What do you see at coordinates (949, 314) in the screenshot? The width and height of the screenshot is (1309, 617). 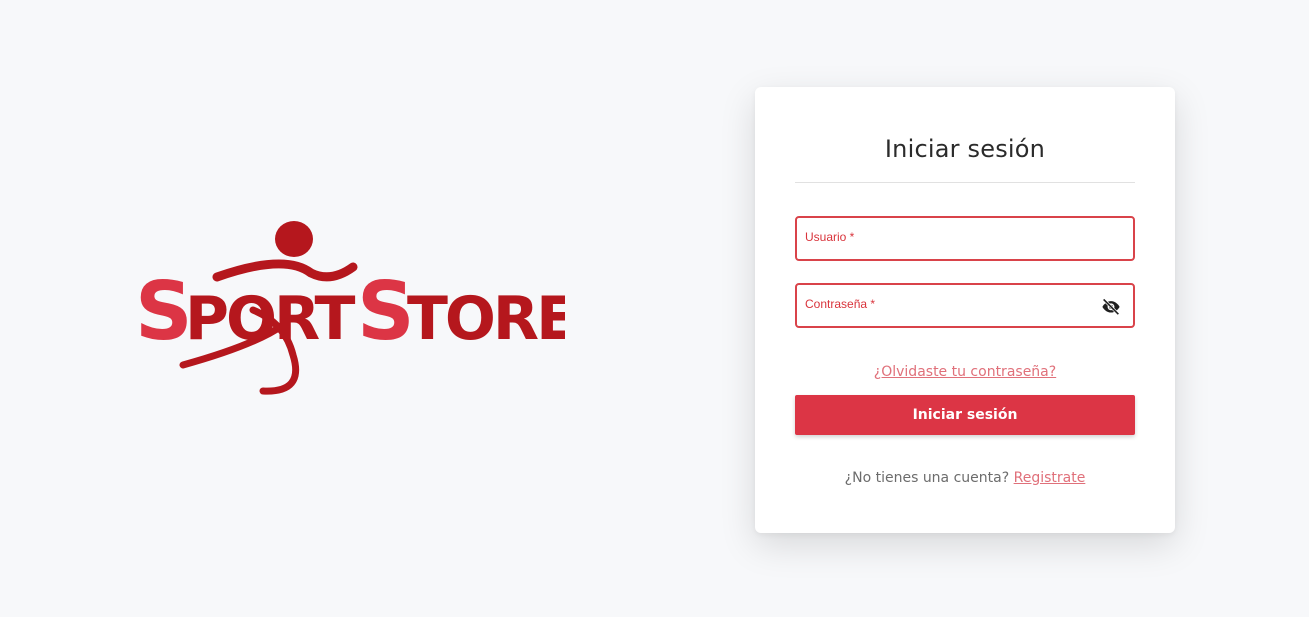 I see `password-input` at bounding box center [949, 314].